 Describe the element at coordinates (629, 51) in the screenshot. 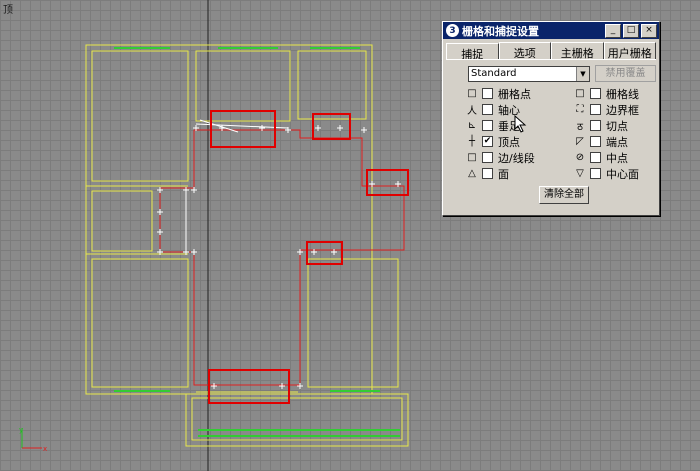

I see `tab-user-grid: 用户栅格` at that location.